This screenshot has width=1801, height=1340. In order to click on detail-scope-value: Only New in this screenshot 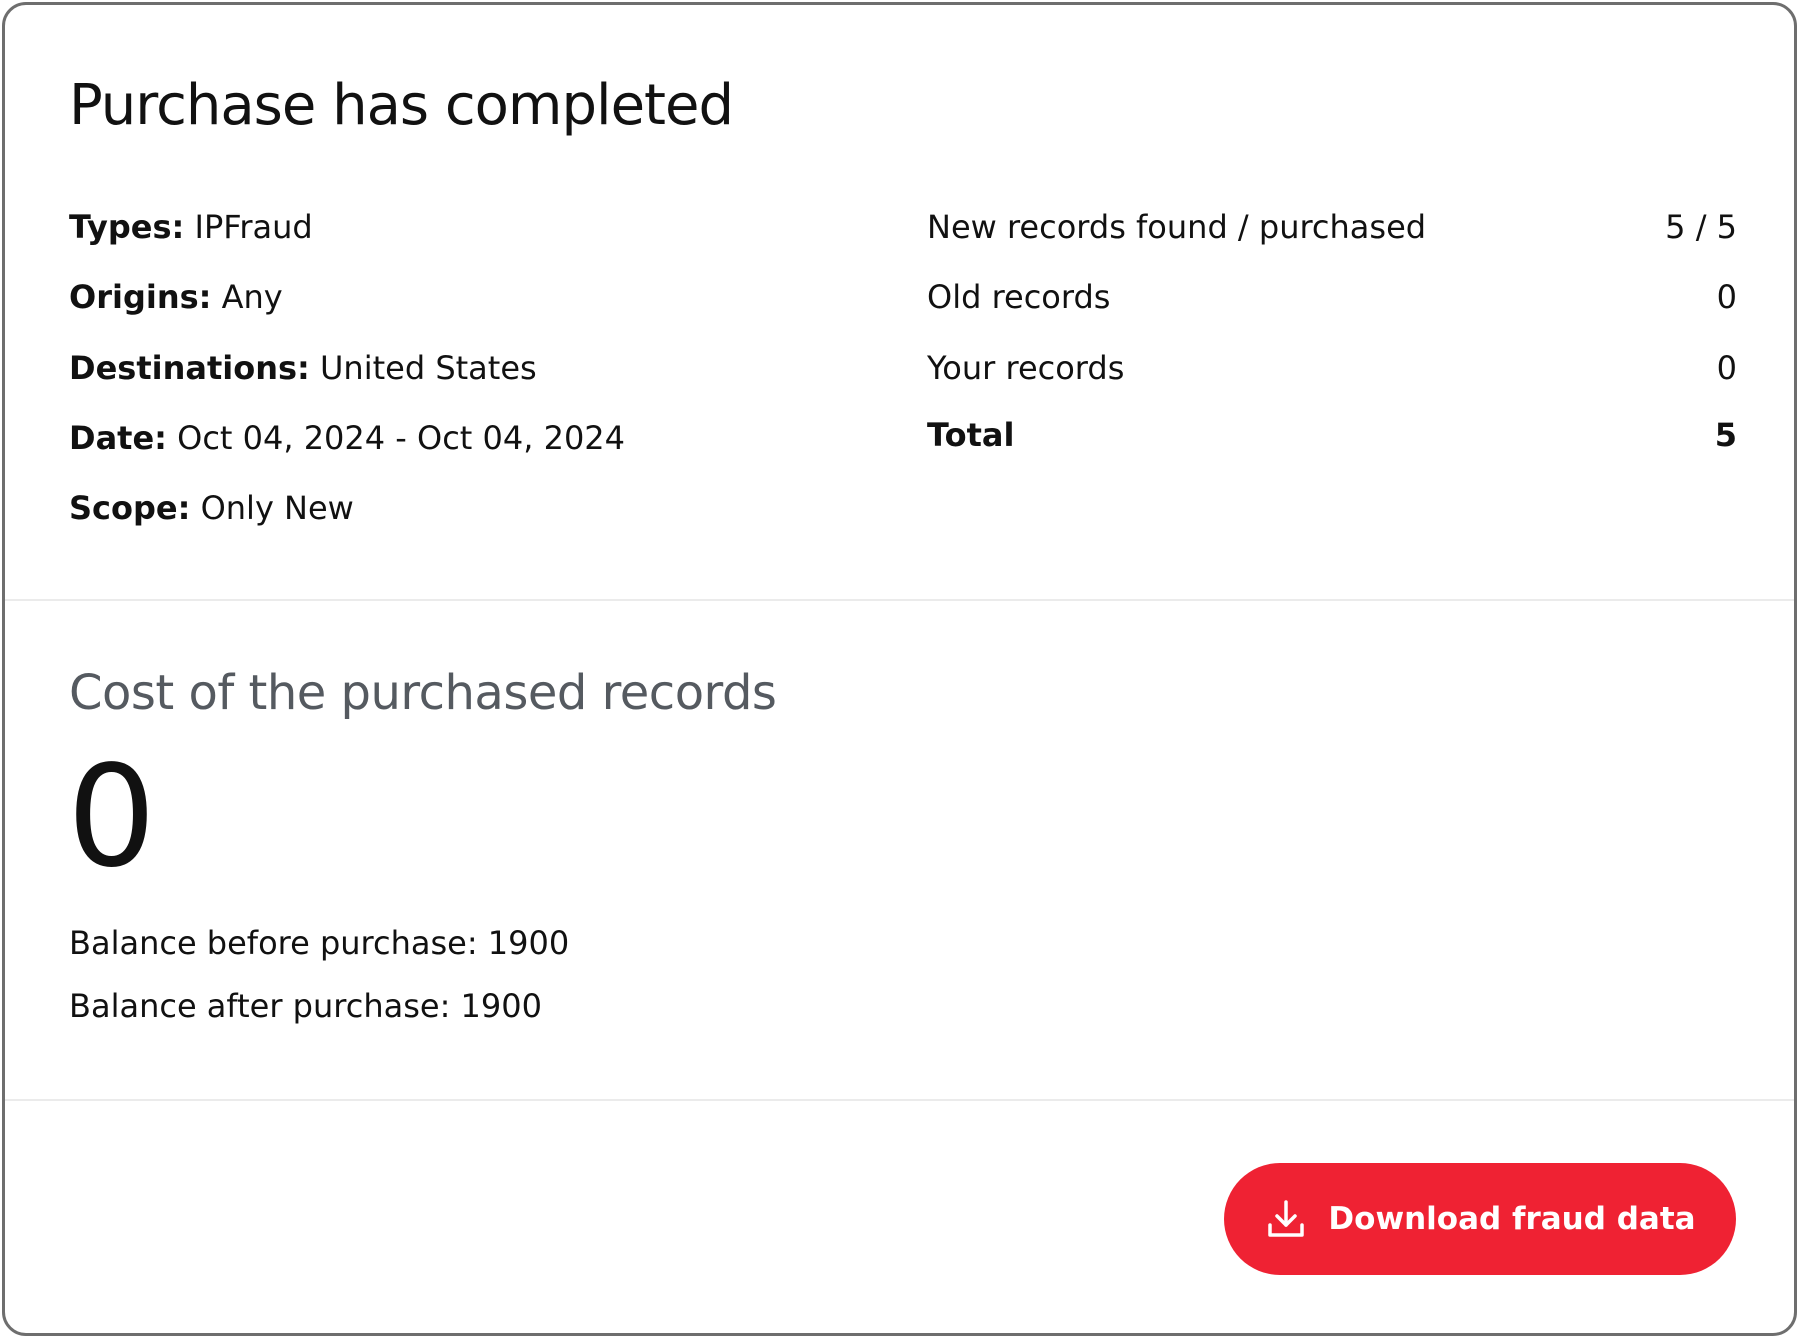, I will do `click(277, 508)`.